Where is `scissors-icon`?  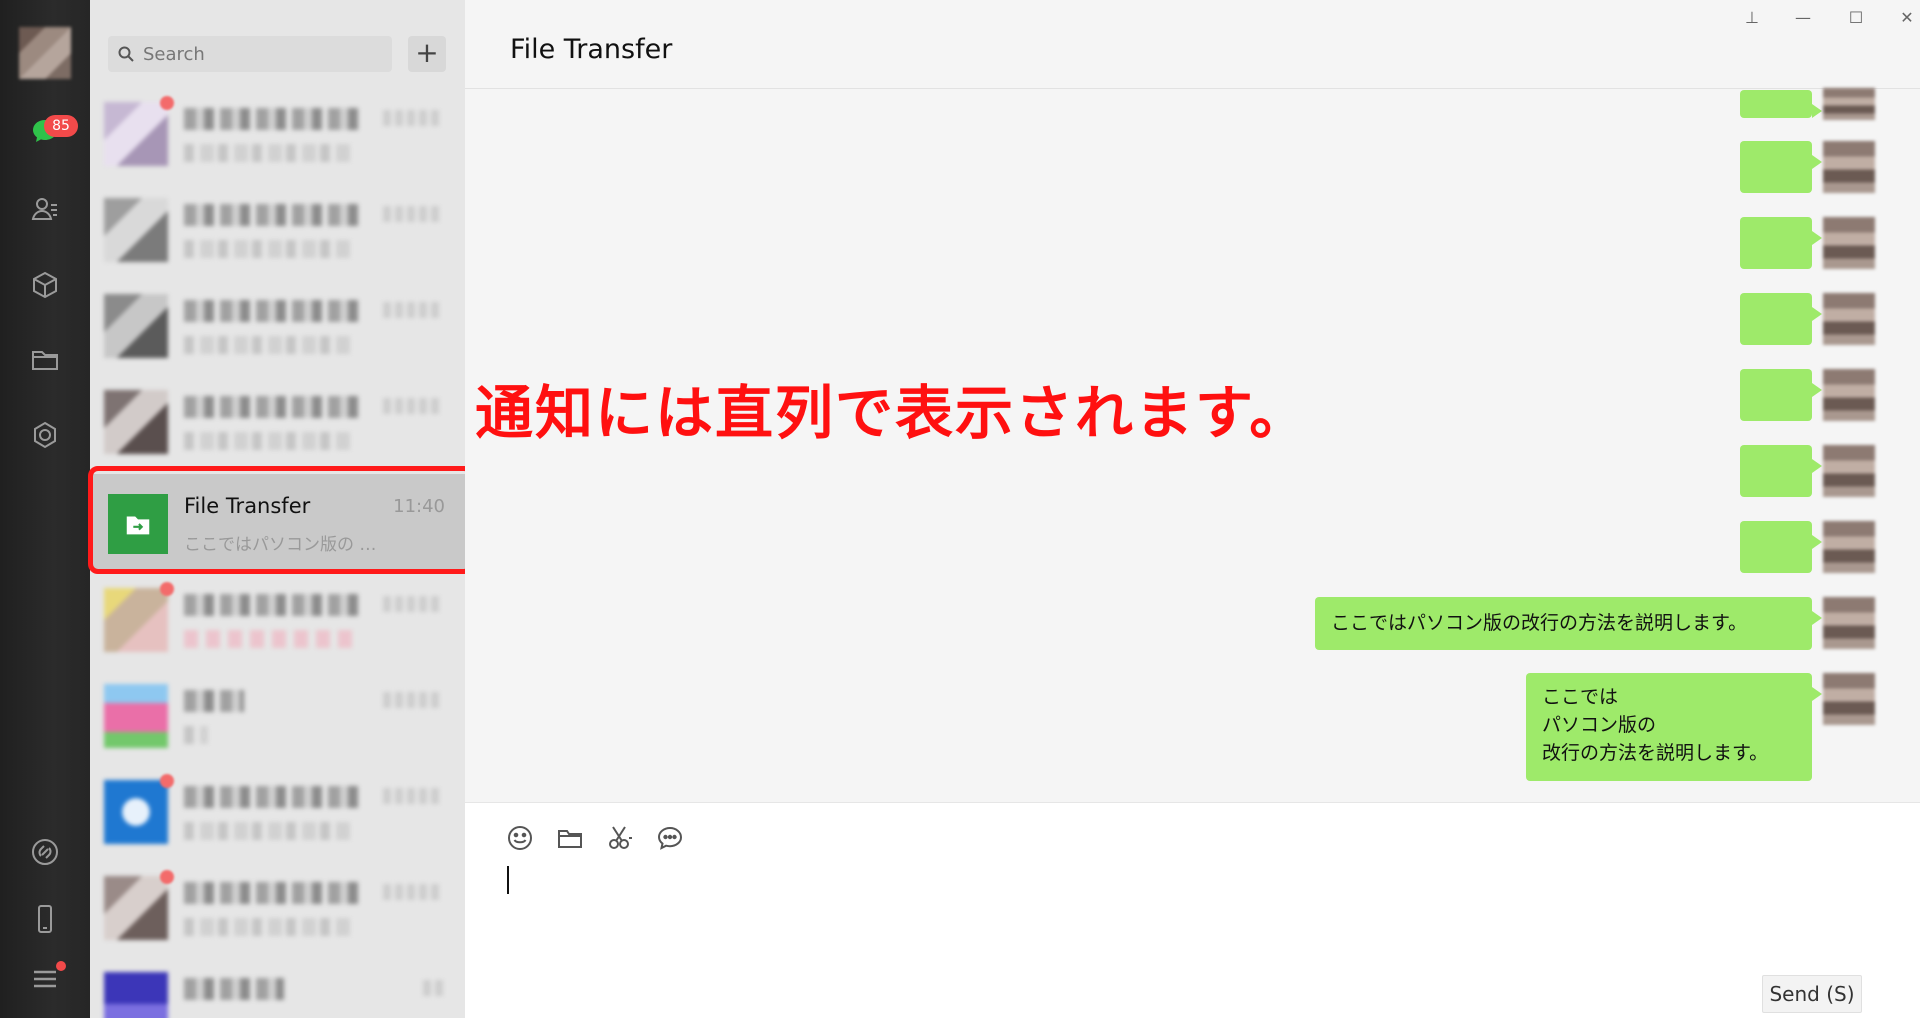
scissors-icon is located at coordinates (620, 838).